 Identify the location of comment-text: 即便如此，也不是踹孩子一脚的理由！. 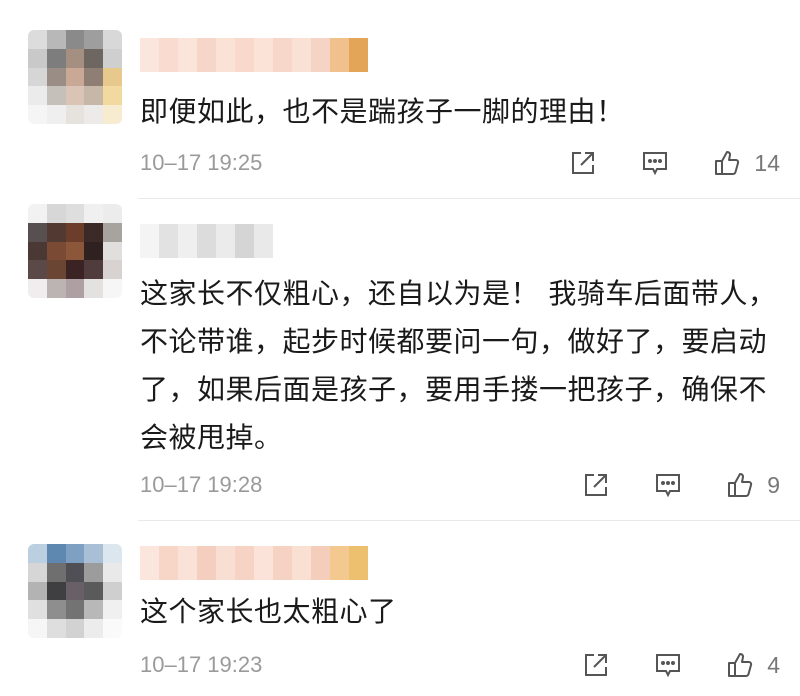
(382, 111).